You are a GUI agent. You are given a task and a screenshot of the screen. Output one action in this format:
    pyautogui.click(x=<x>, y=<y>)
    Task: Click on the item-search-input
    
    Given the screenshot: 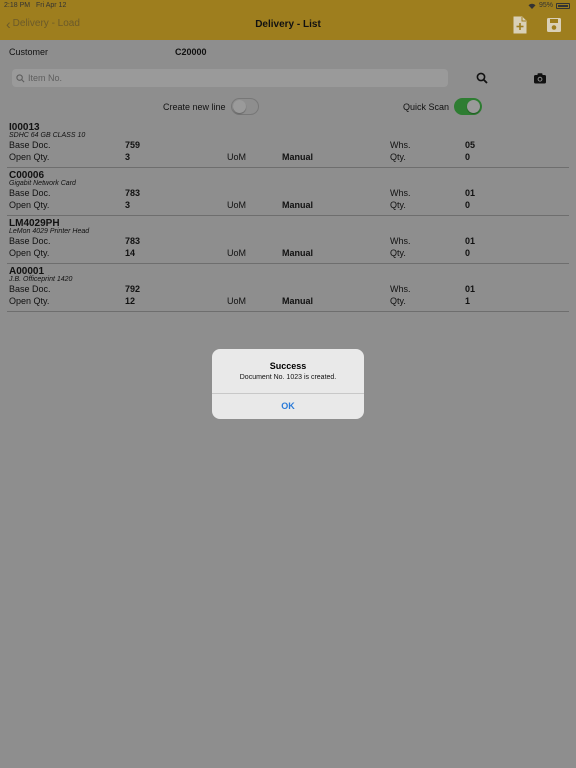 What is the action you would take?
    pyautogui.click(x=228, y=78)
    